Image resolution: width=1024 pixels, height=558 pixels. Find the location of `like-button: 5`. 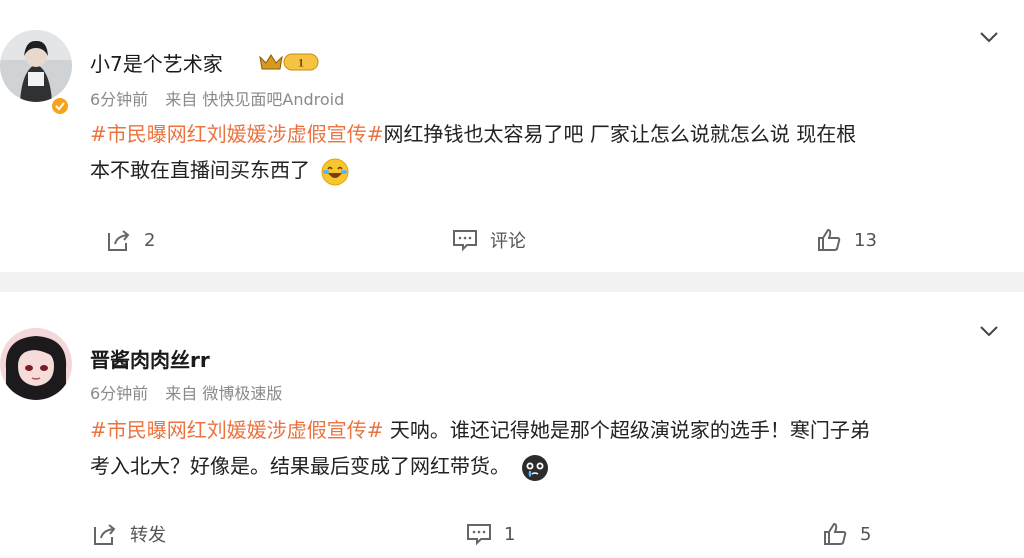

like-button: 5 is located at coordinates (846, 534).